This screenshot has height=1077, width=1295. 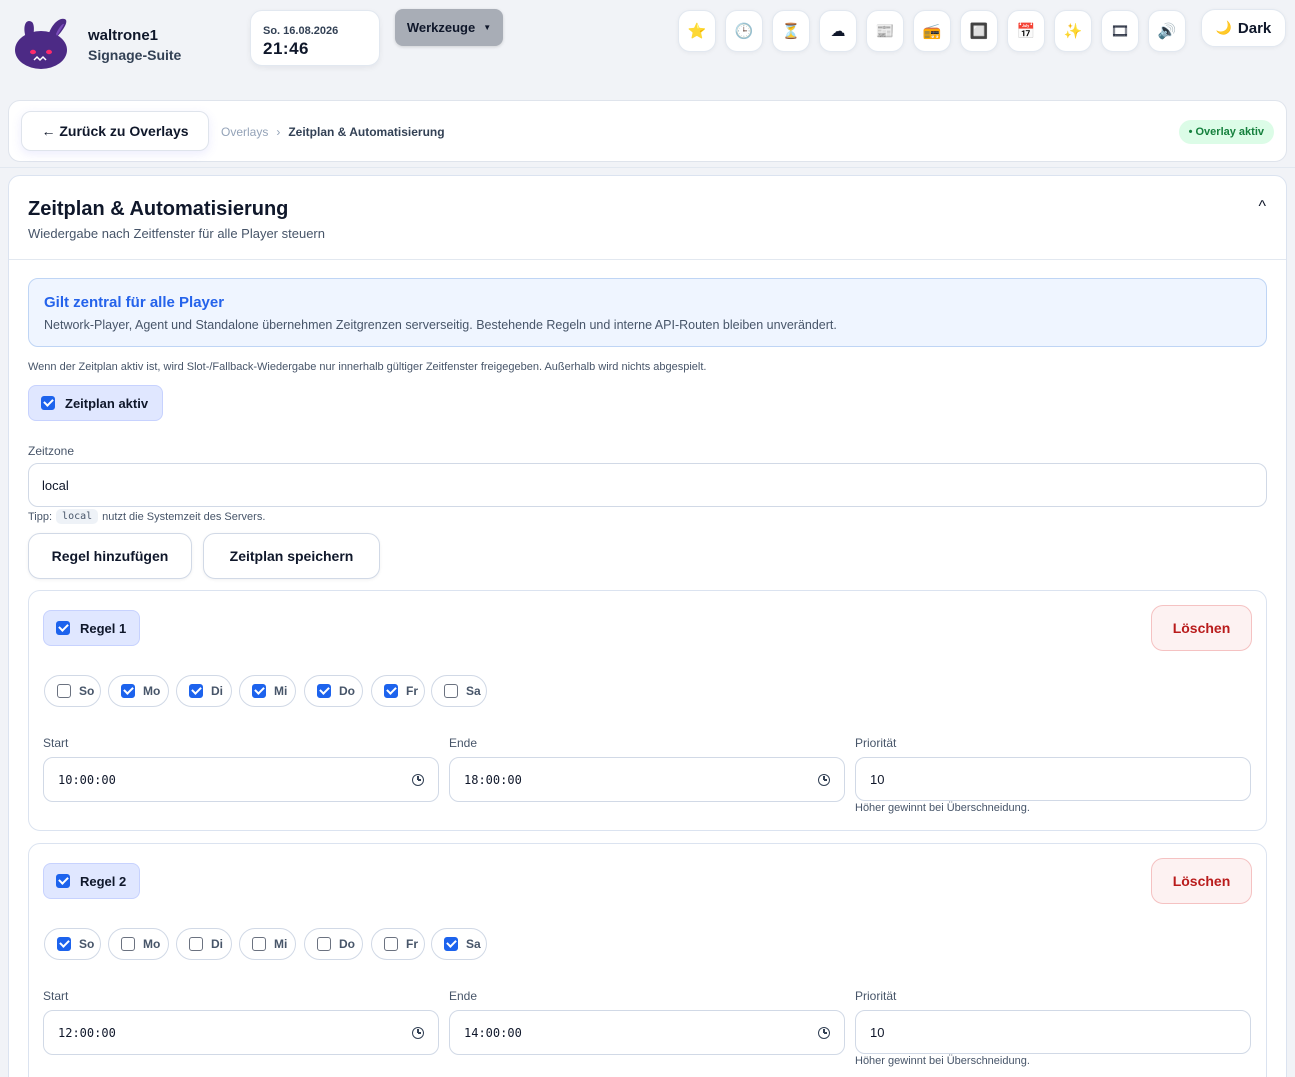 What do you see at coordinates (40, 516) in the screenshot?
I see `tip-prefix: Tipp:` at bounding box center [40, 516].